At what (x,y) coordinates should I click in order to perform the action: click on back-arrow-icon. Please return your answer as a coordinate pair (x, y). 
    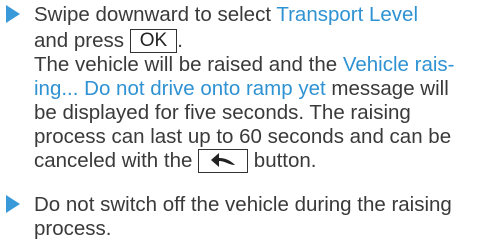
    Looking at the image, I should click on (223, 160).